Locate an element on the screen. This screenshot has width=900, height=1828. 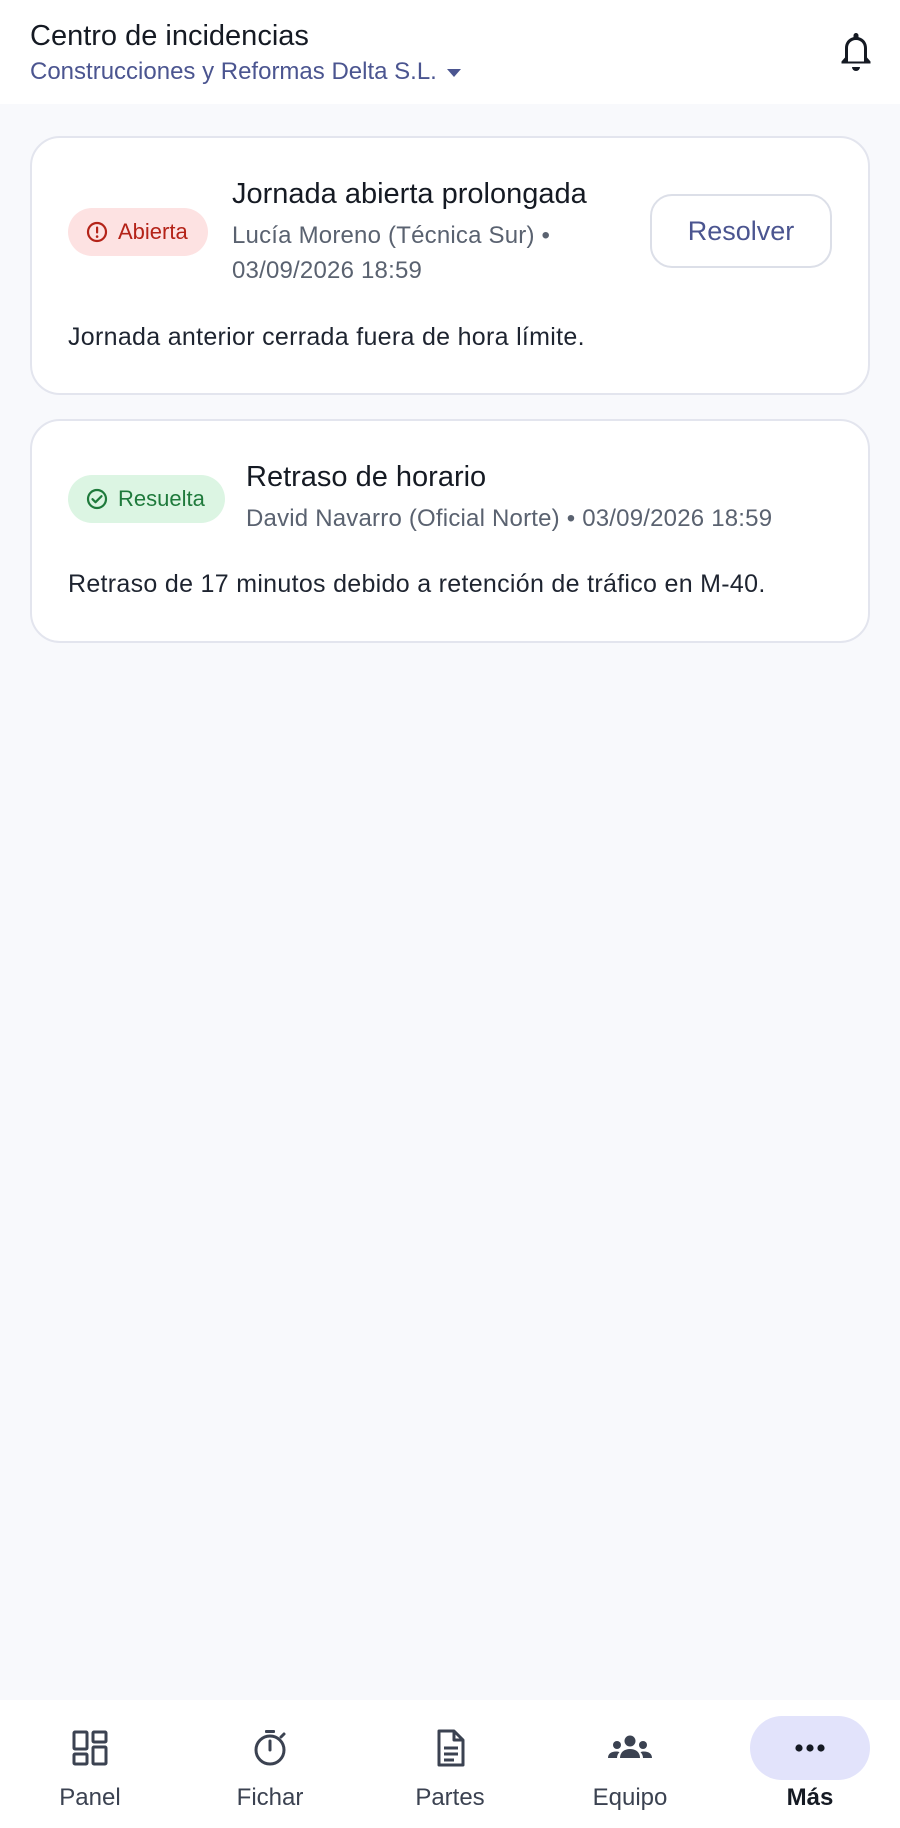
alert-circle-icon is located at coordinates (97, 232).